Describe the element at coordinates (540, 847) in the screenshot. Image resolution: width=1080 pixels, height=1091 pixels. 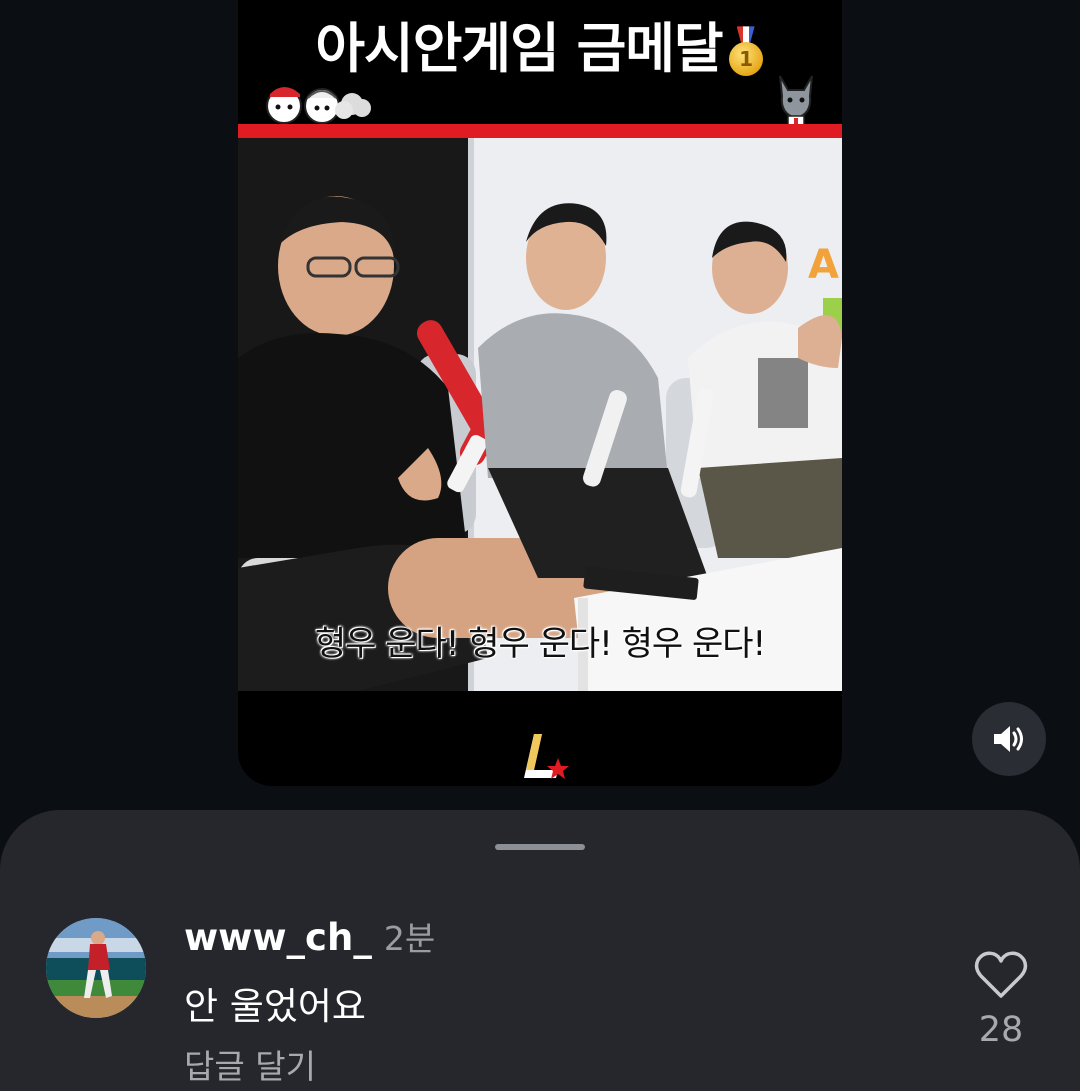
I see `sheet-drag-handle` at that location.